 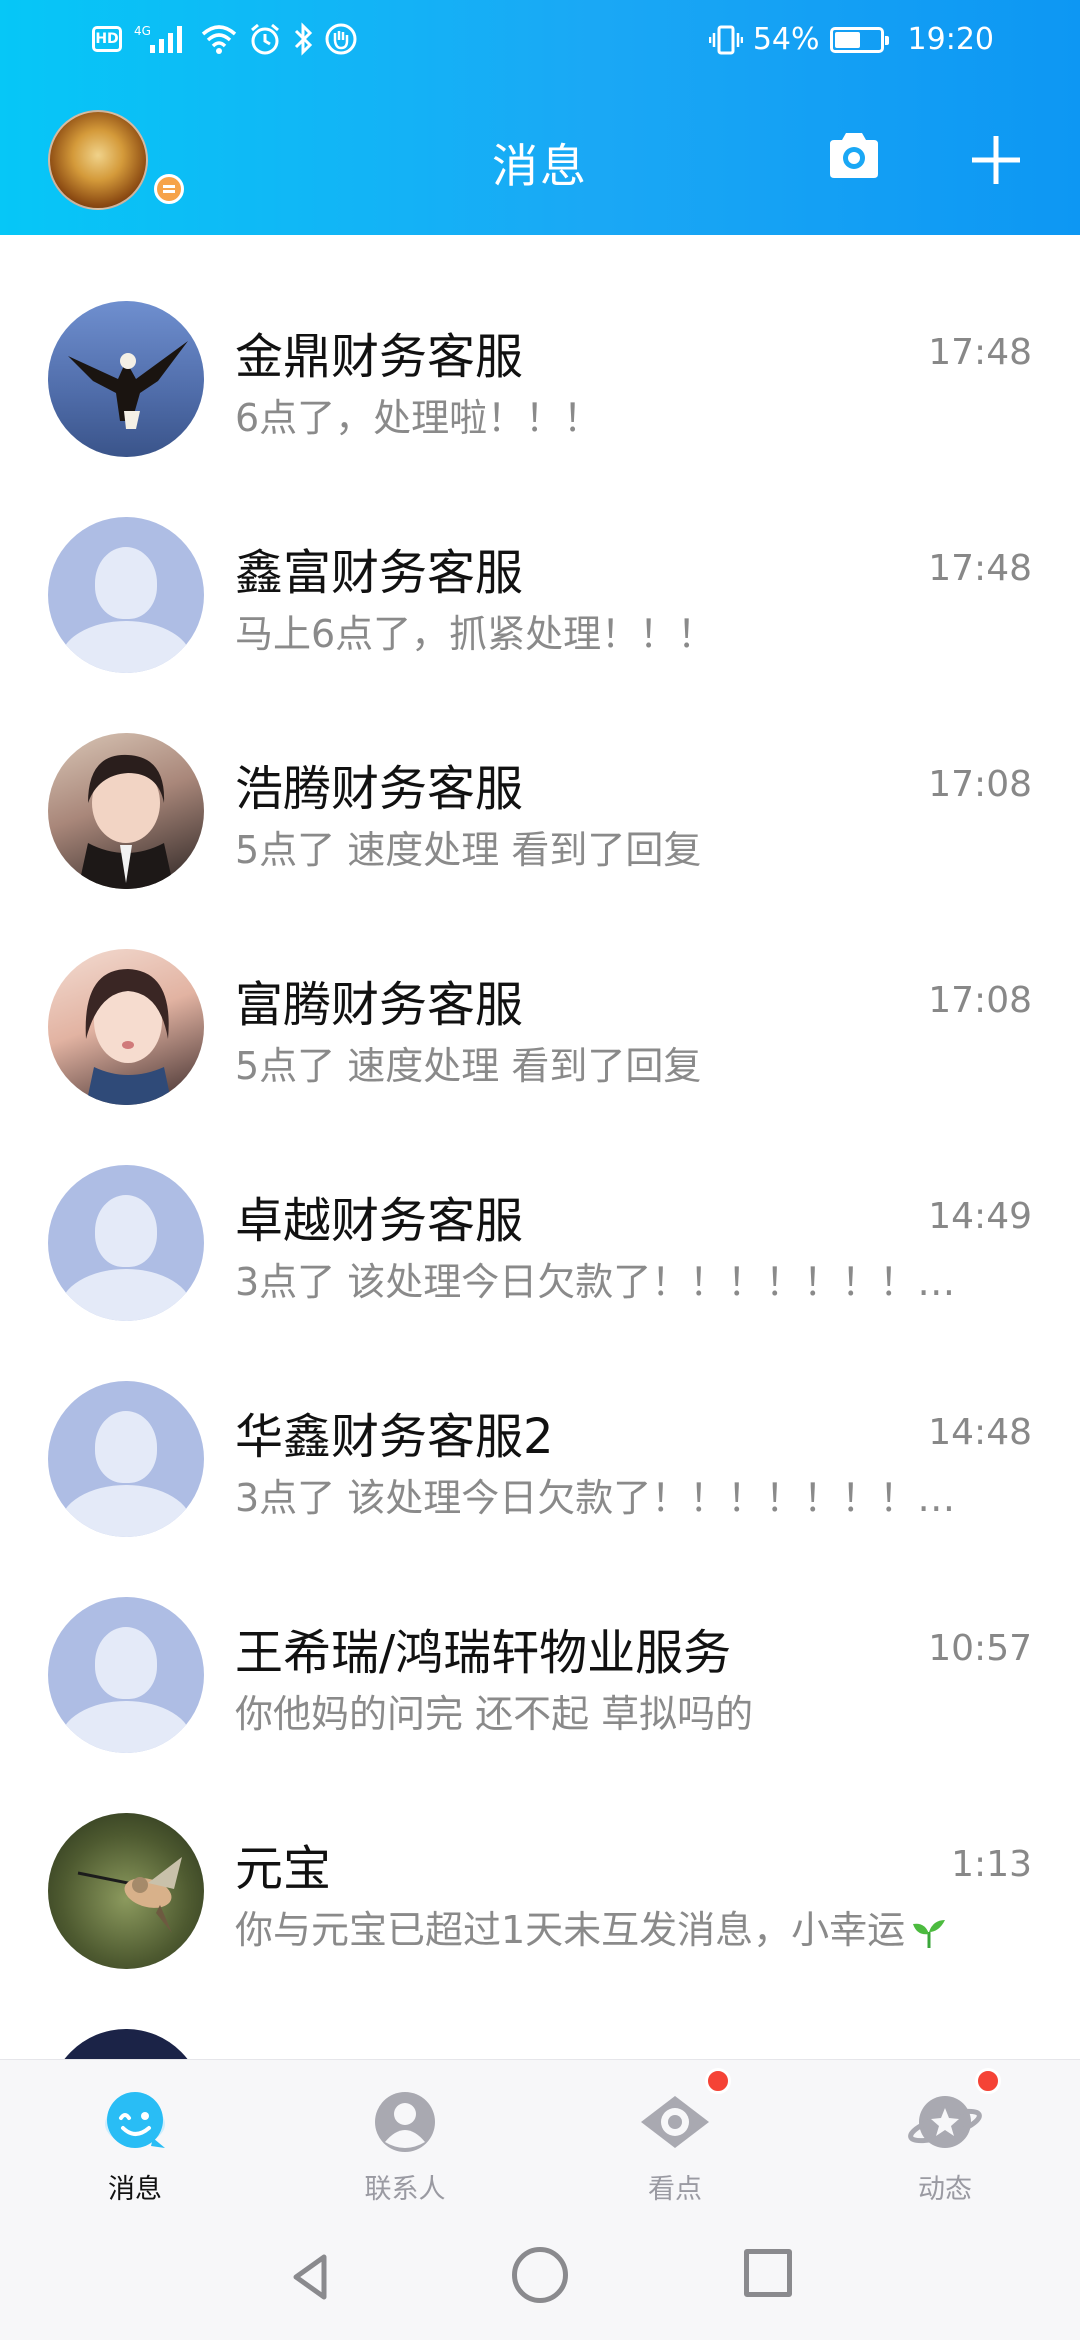 I want to click on contact-name: 金鼎财务客服, so click(x=379, y=357).